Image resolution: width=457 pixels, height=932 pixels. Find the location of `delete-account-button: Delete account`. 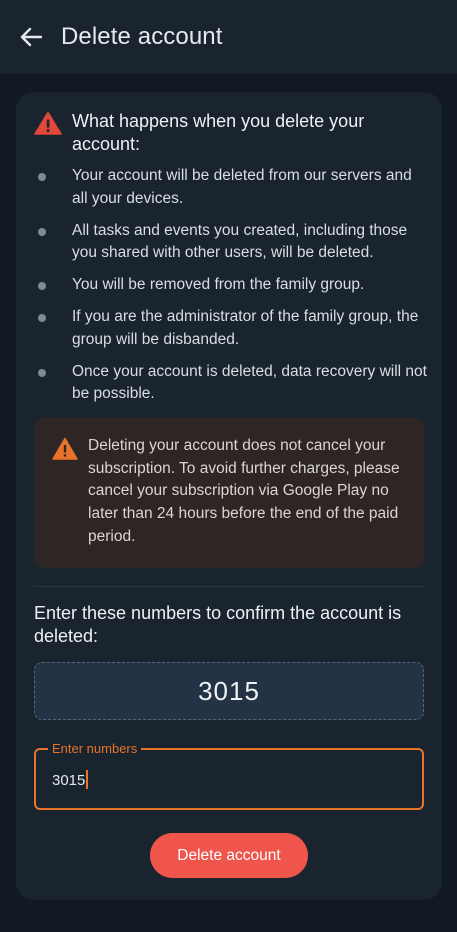

delete-account-button: Delete account is located at coordinates (229, 855).